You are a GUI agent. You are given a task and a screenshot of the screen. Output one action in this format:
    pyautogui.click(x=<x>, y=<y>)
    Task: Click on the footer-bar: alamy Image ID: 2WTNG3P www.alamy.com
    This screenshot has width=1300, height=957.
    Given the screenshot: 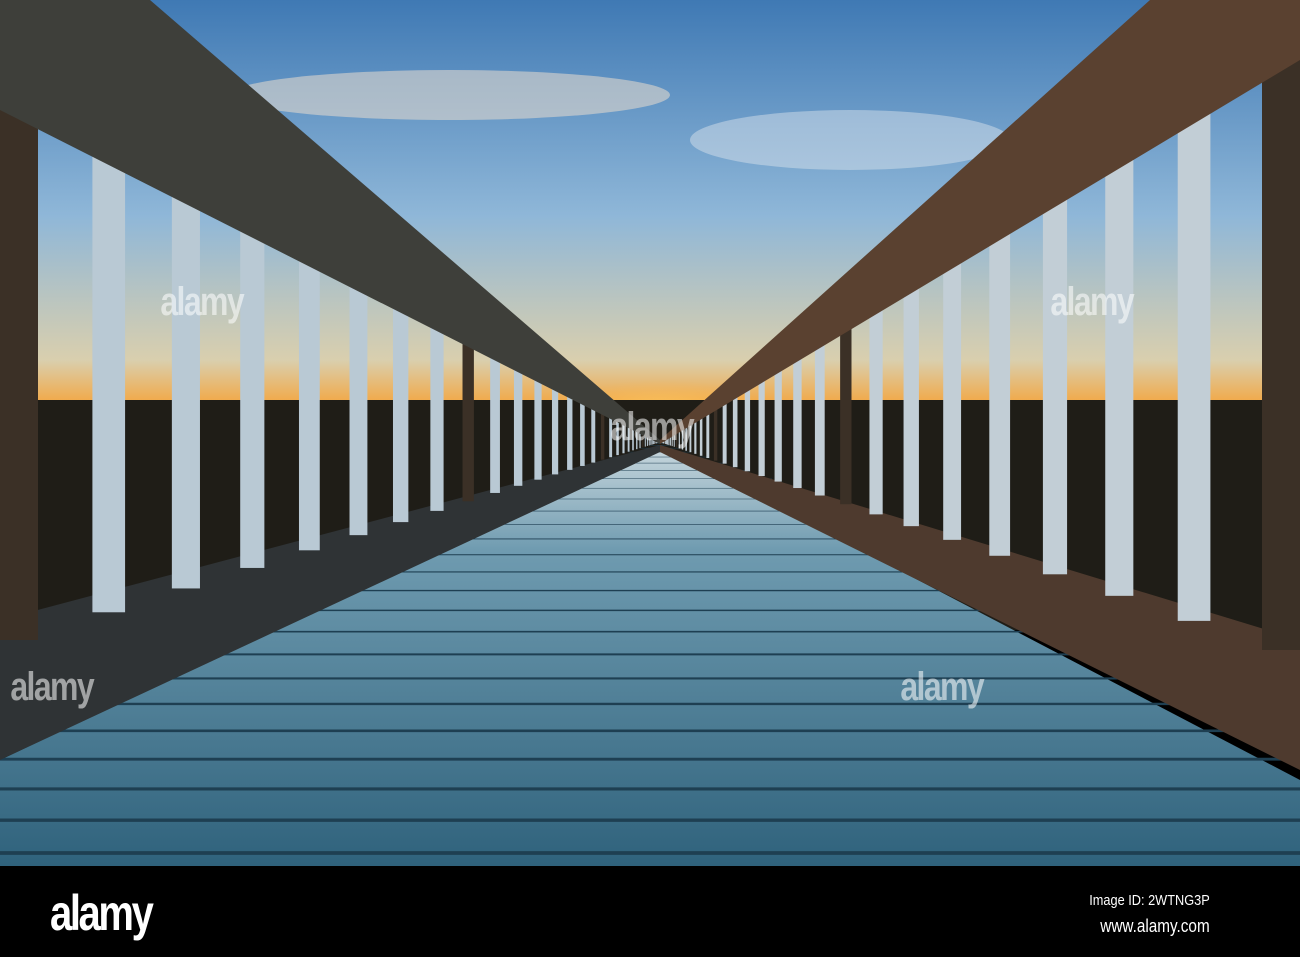 What is the action you would take?
    pyautogui.click(x=650, y=911)
    